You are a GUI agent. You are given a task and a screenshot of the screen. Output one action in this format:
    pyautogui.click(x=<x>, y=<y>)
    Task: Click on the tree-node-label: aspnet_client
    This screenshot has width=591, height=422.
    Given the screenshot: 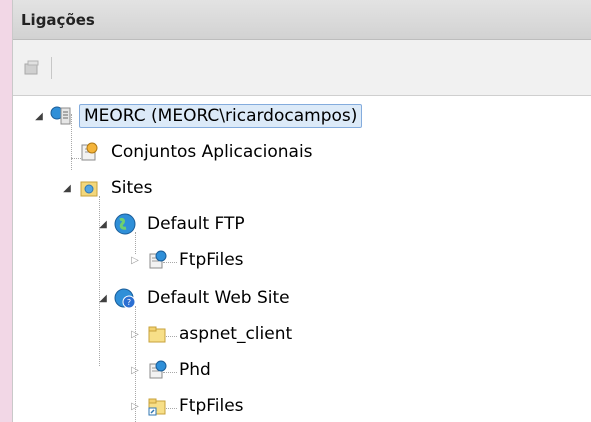 What is the action you would take?
    pyautogui.click(x=236, y=334)
    